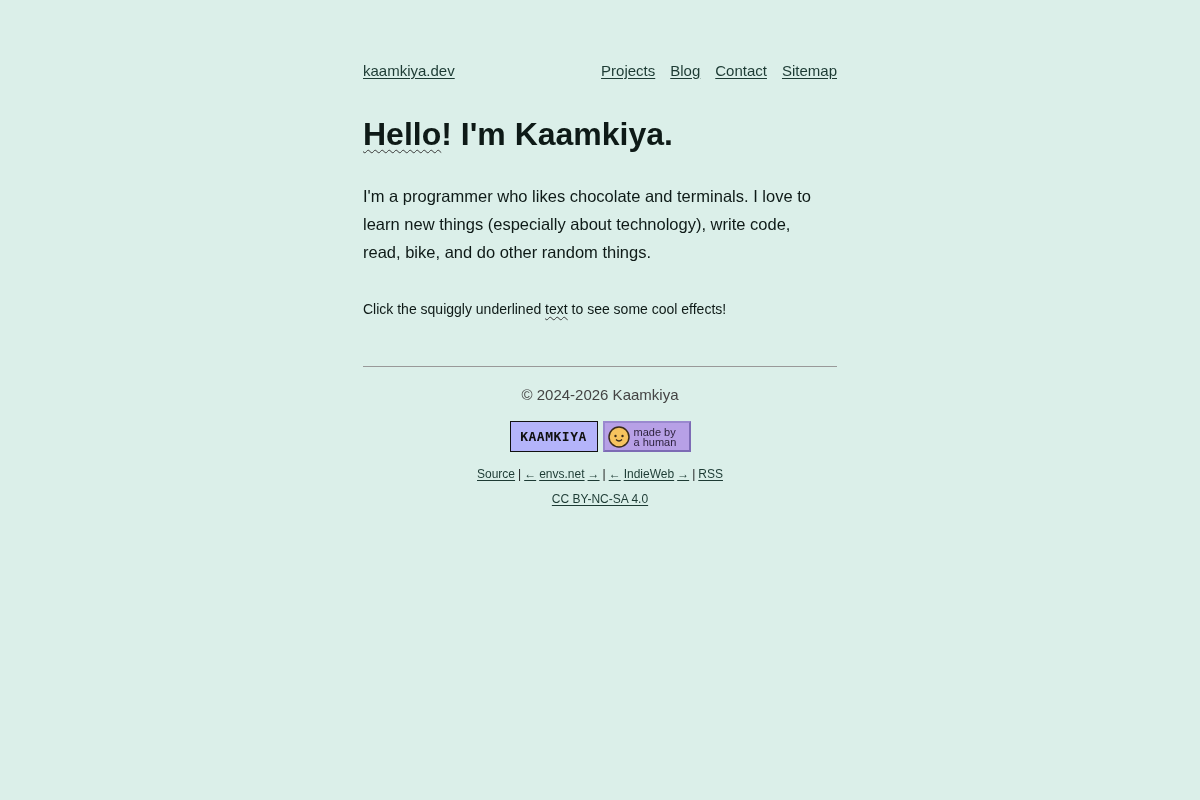 This screenshot has width=1200, height=800. Describe the element at coordinates (741, 71) in the screenshot. I see `nav-link: Contact` at that location.